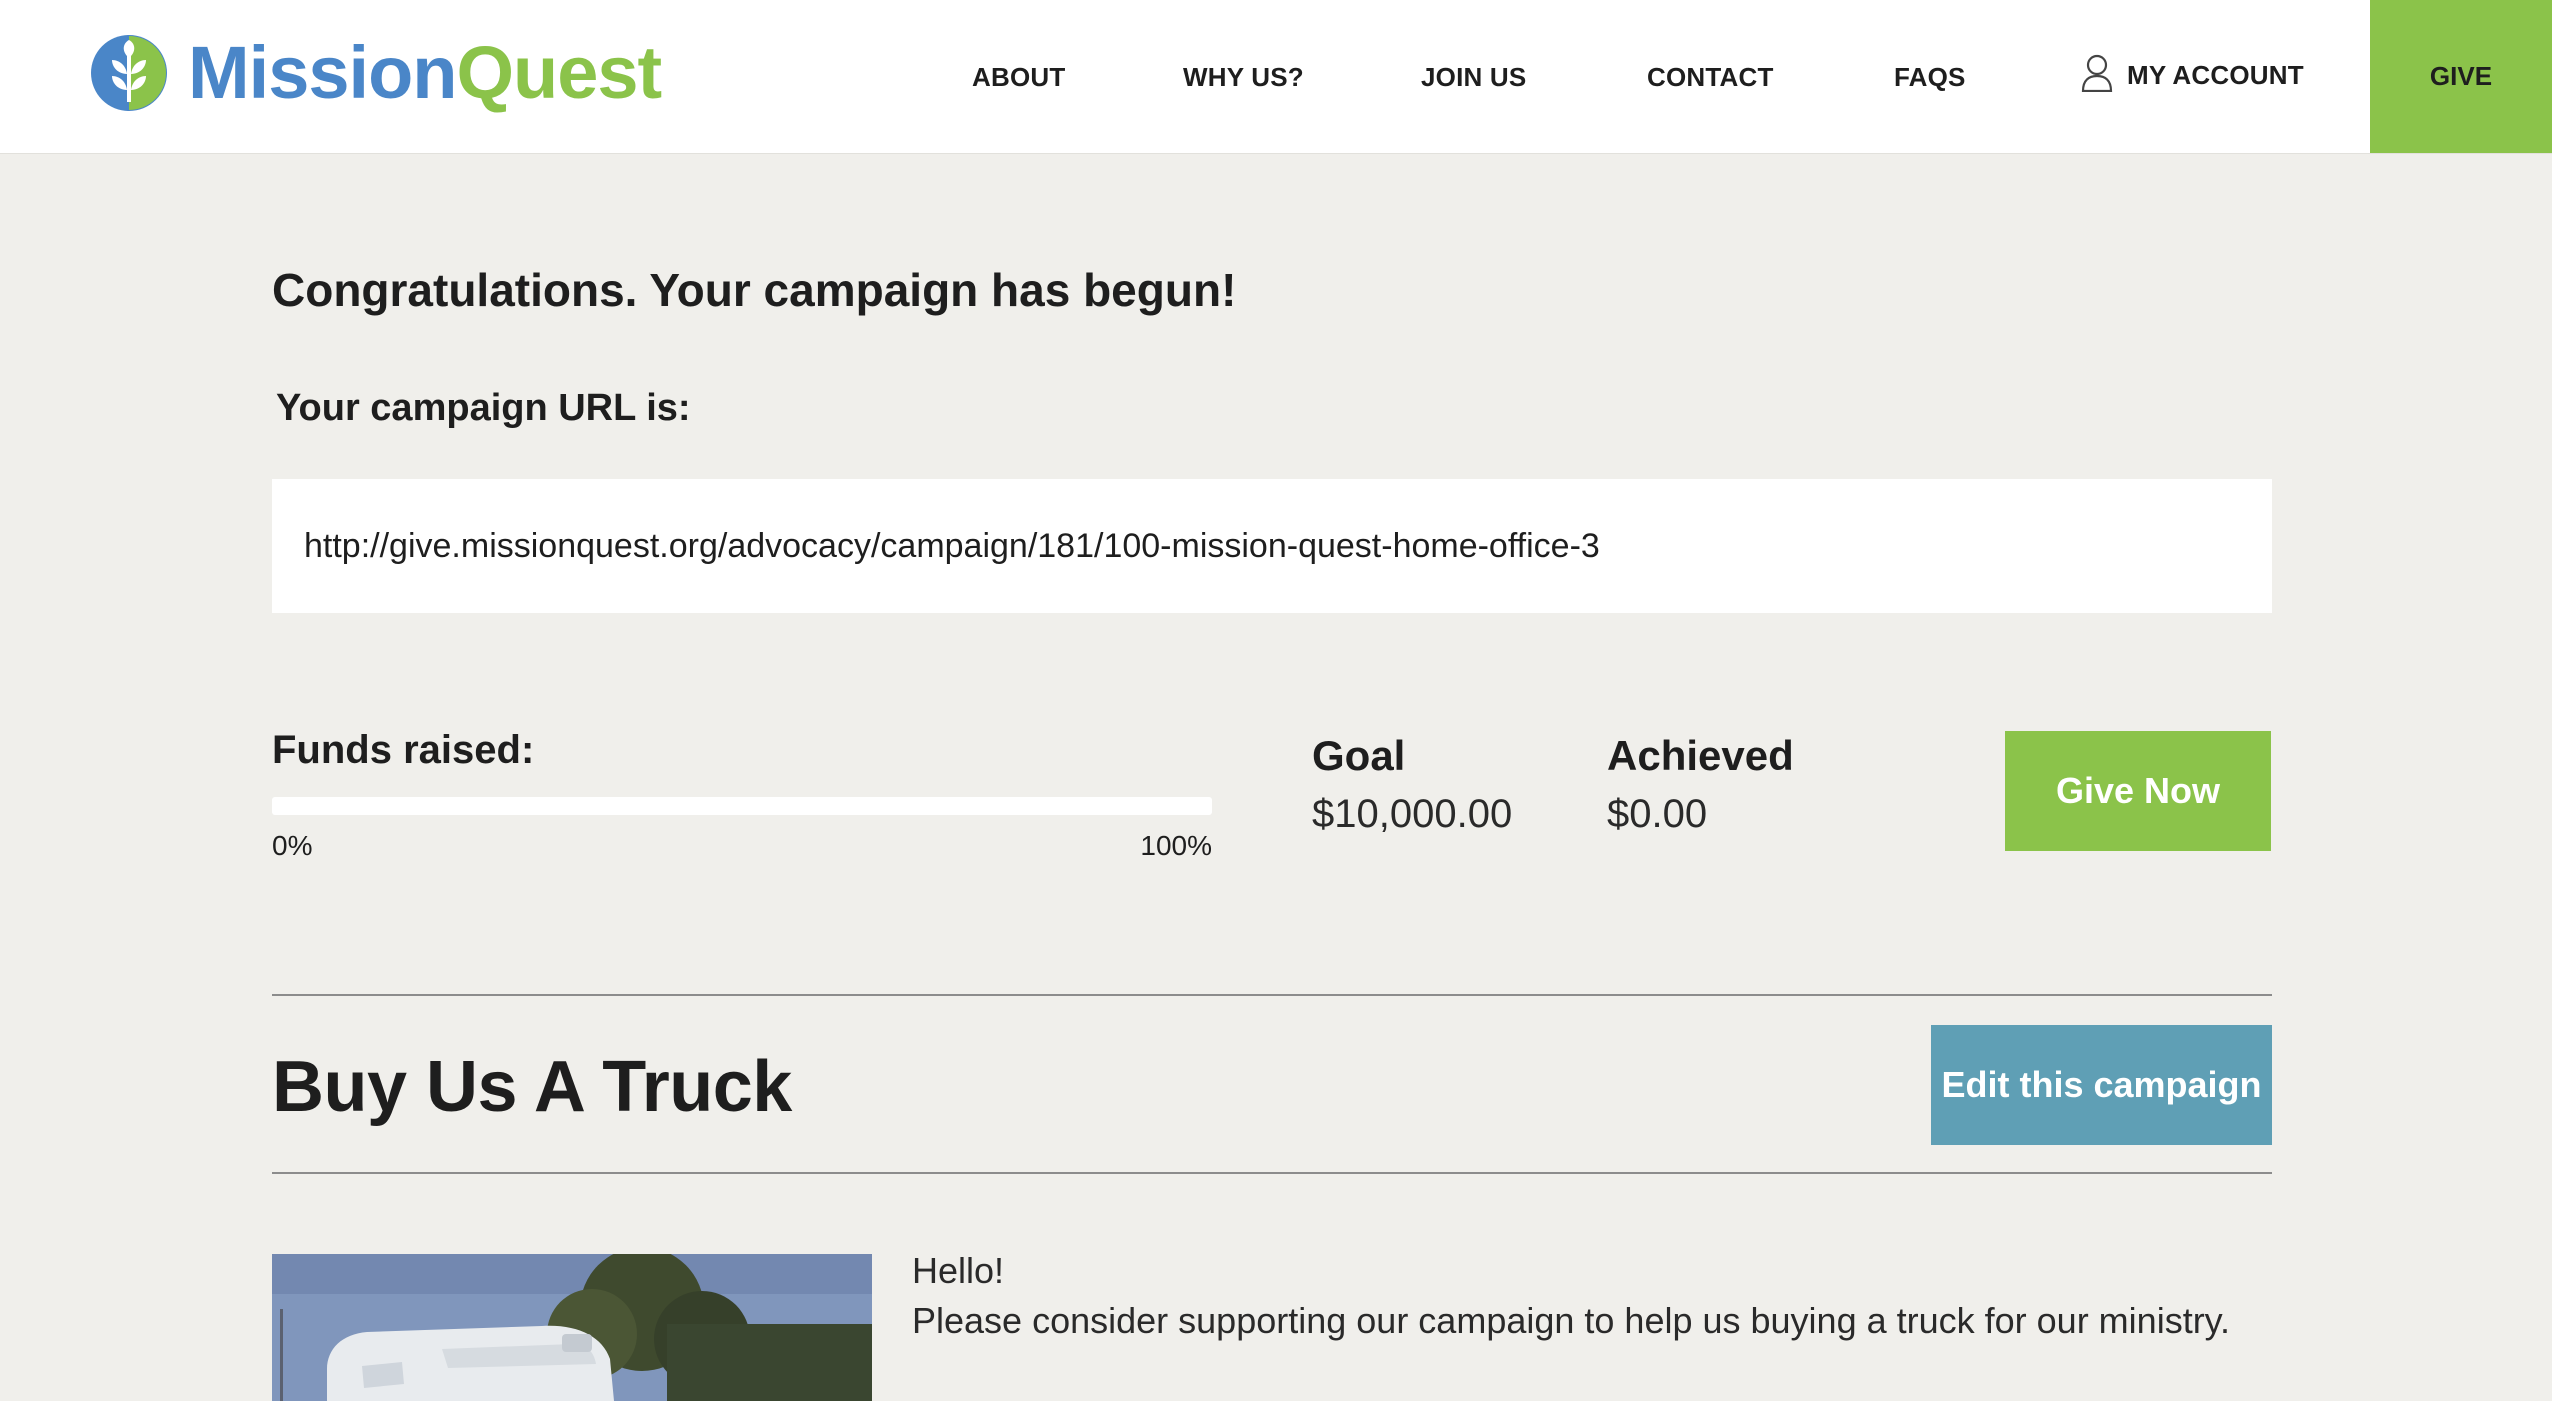 The image size is (2552, 1401). I want to click on truck-photo-illustration, so click(572, 1327).